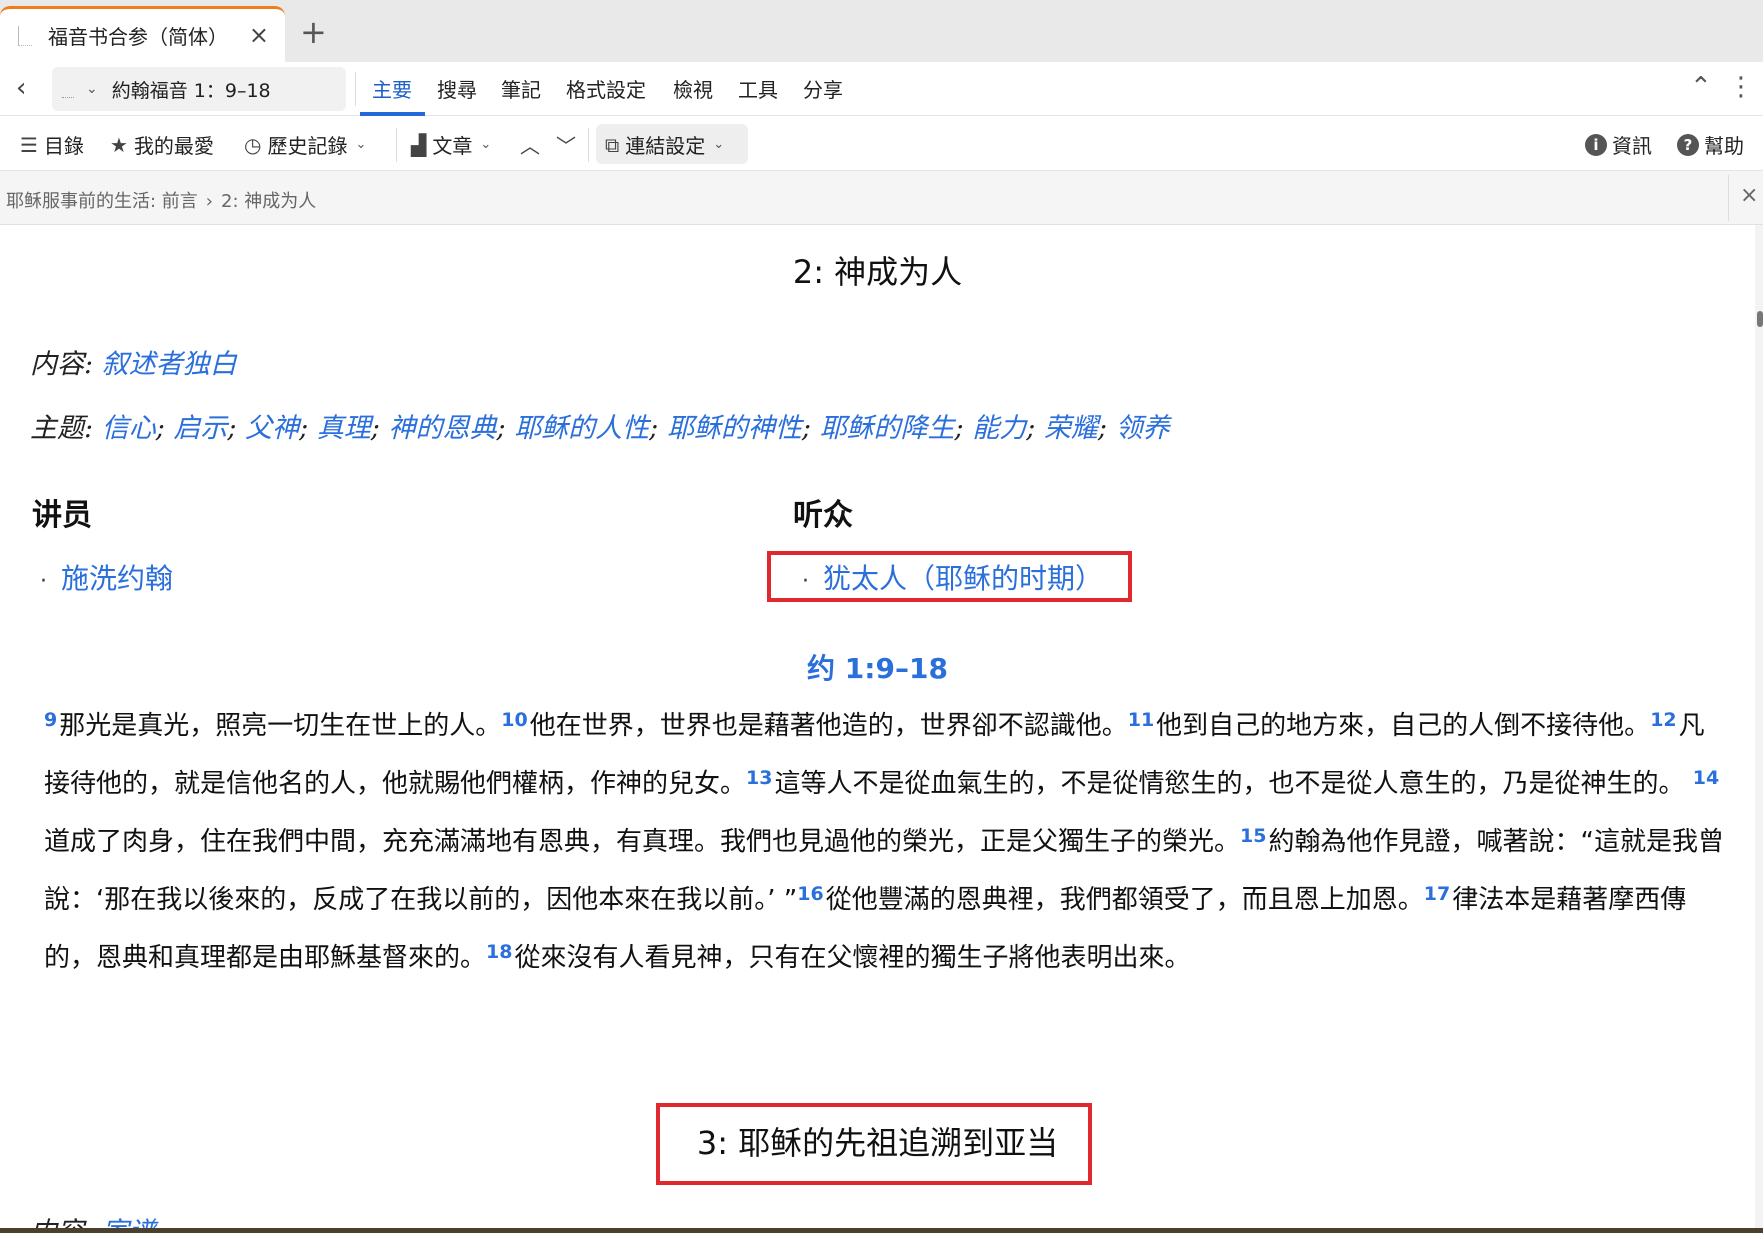  I want to click on history-label: 歷史記錄, so click(307, 146).